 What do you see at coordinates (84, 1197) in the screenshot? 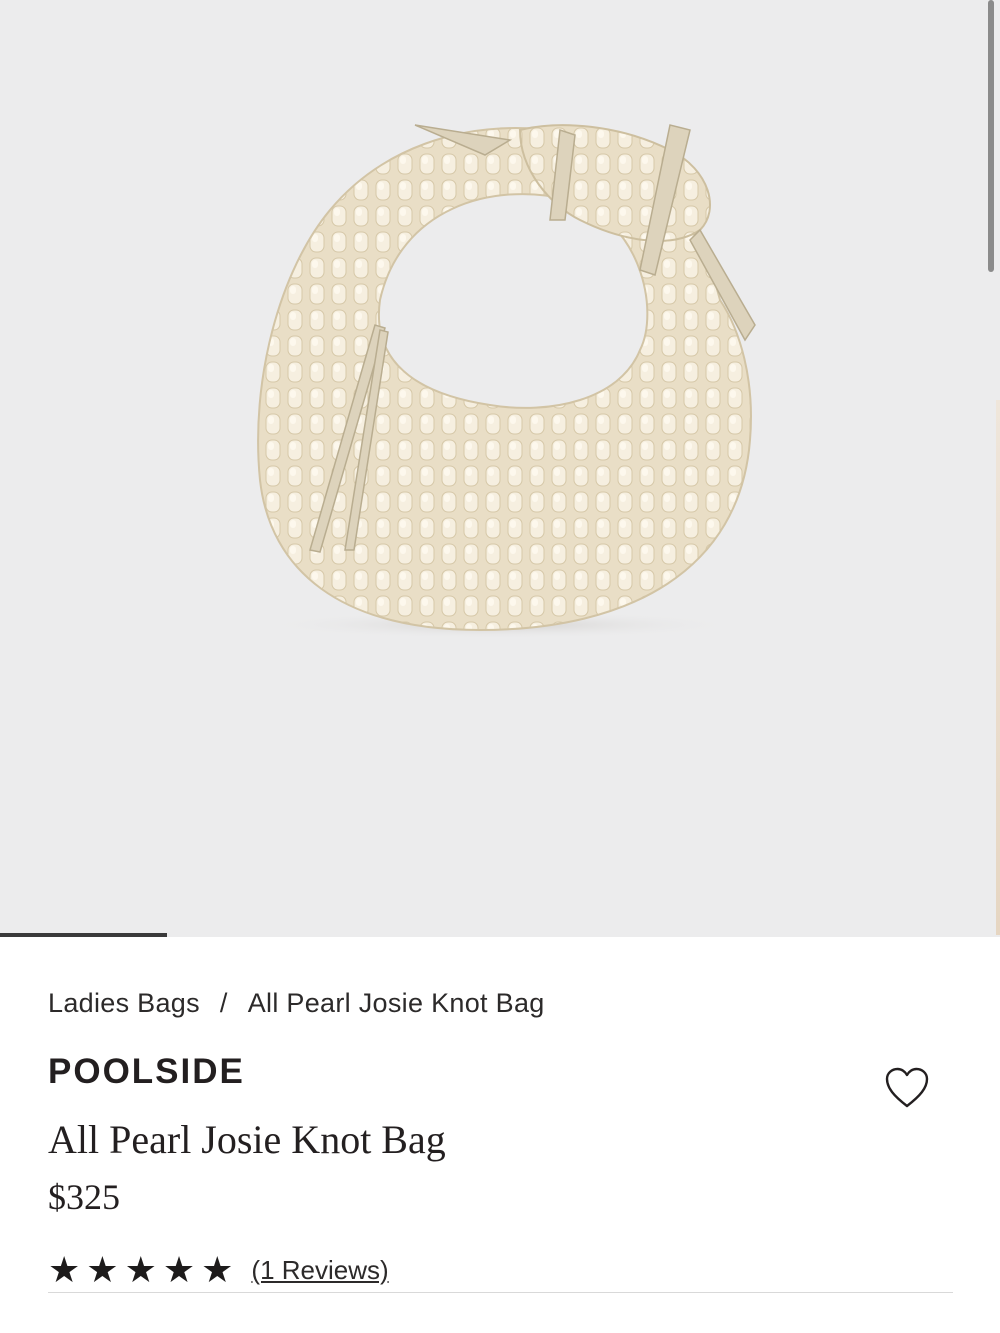
I see `product-price: $325` at bounding box center [84, 1197].